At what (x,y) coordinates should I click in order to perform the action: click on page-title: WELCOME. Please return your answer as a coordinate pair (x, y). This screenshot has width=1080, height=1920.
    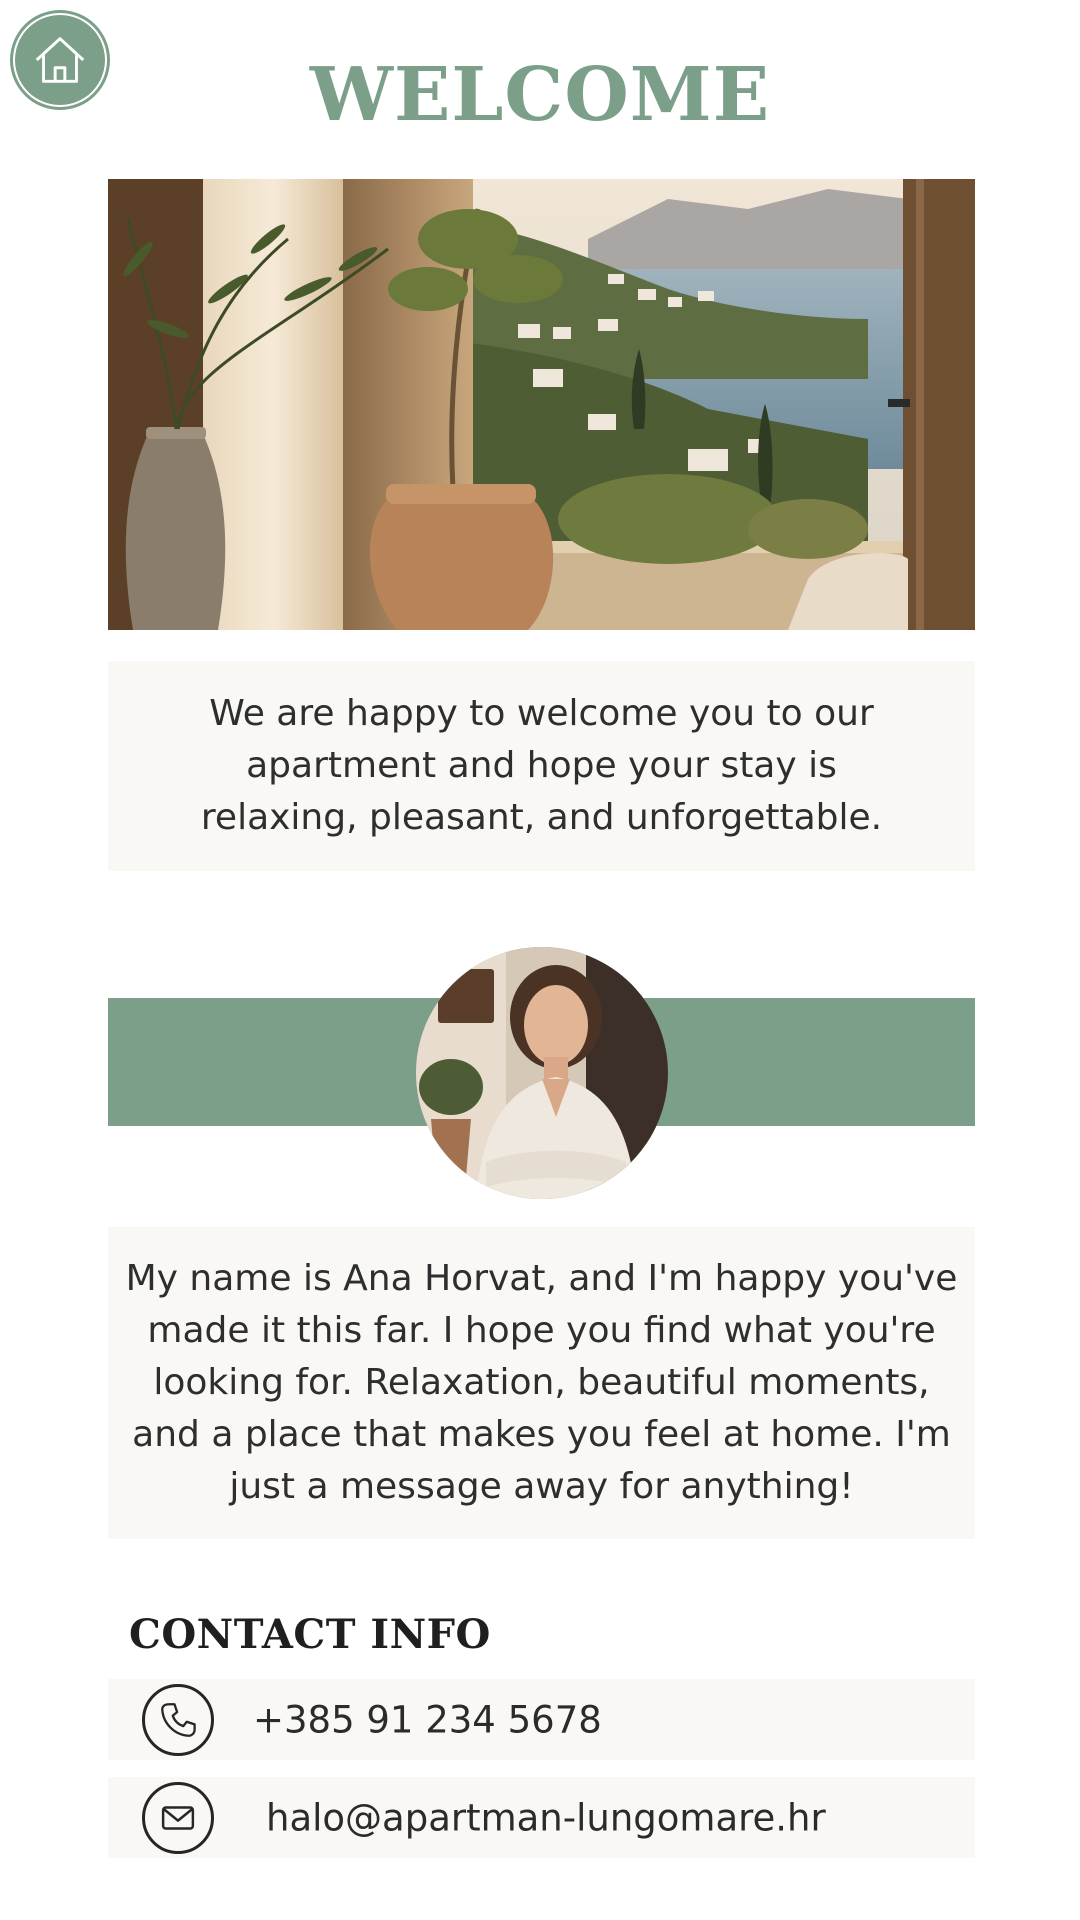
    Looking at the image, I should click on (540, 95).